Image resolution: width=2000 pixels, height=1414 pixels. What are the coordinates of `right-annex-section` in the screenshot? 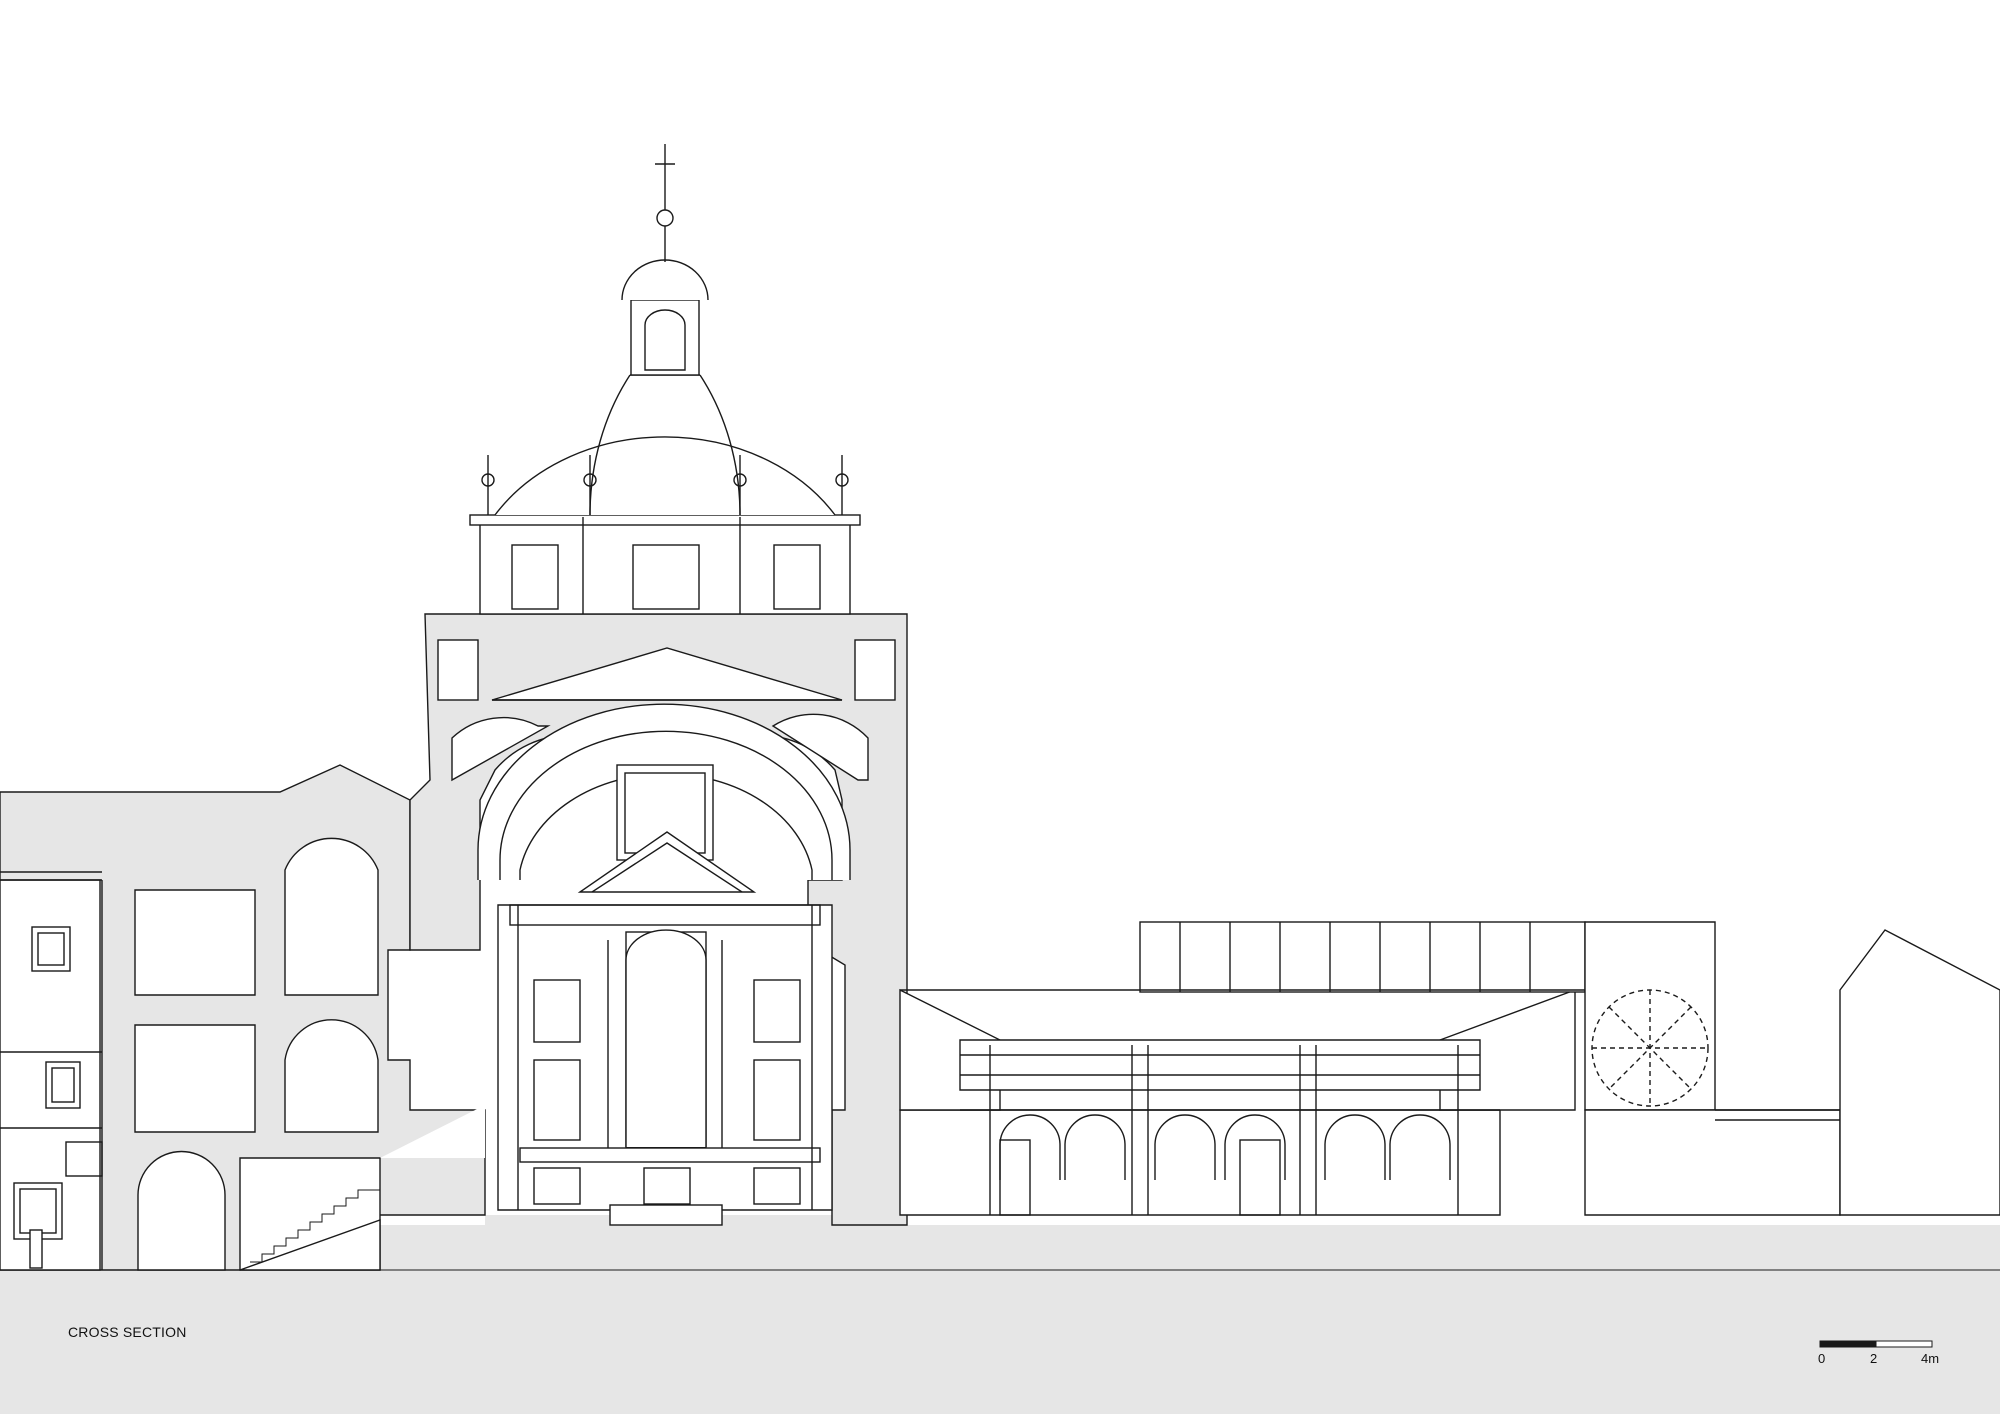 It's located at (1792, 1068).